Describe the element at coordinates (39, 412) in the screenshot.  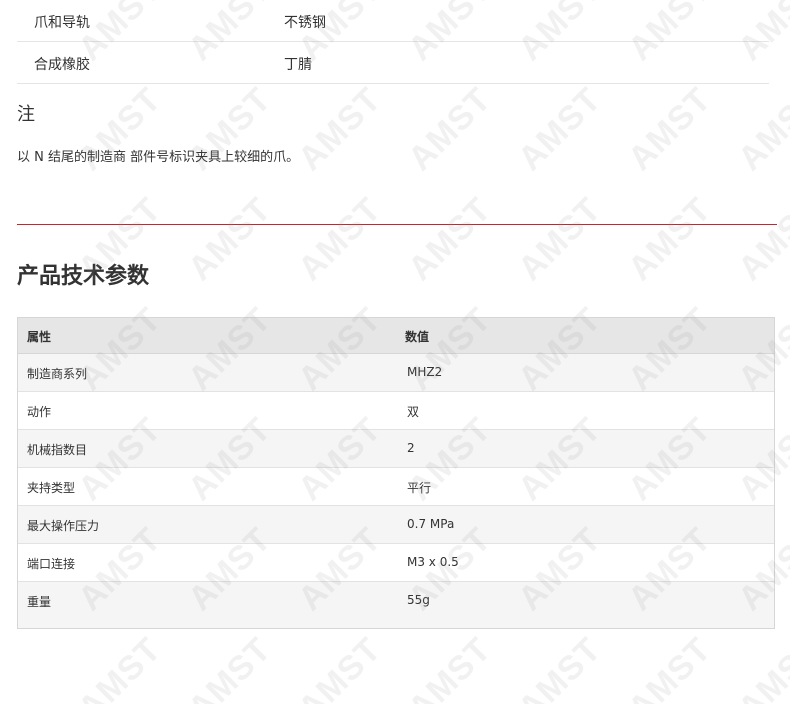
I see `spec-attribute: 动作` at that location.